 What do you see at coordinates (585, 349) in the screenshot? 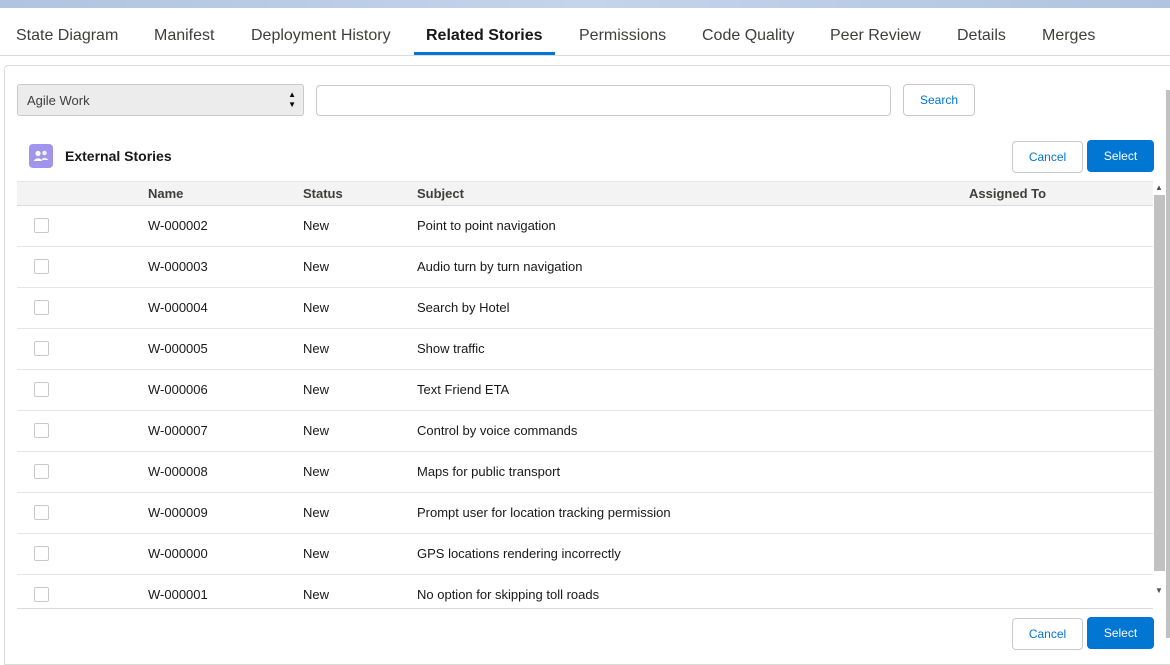
I see `table-row: W-000005 New Show traffic` at bounding box center [585, 349].